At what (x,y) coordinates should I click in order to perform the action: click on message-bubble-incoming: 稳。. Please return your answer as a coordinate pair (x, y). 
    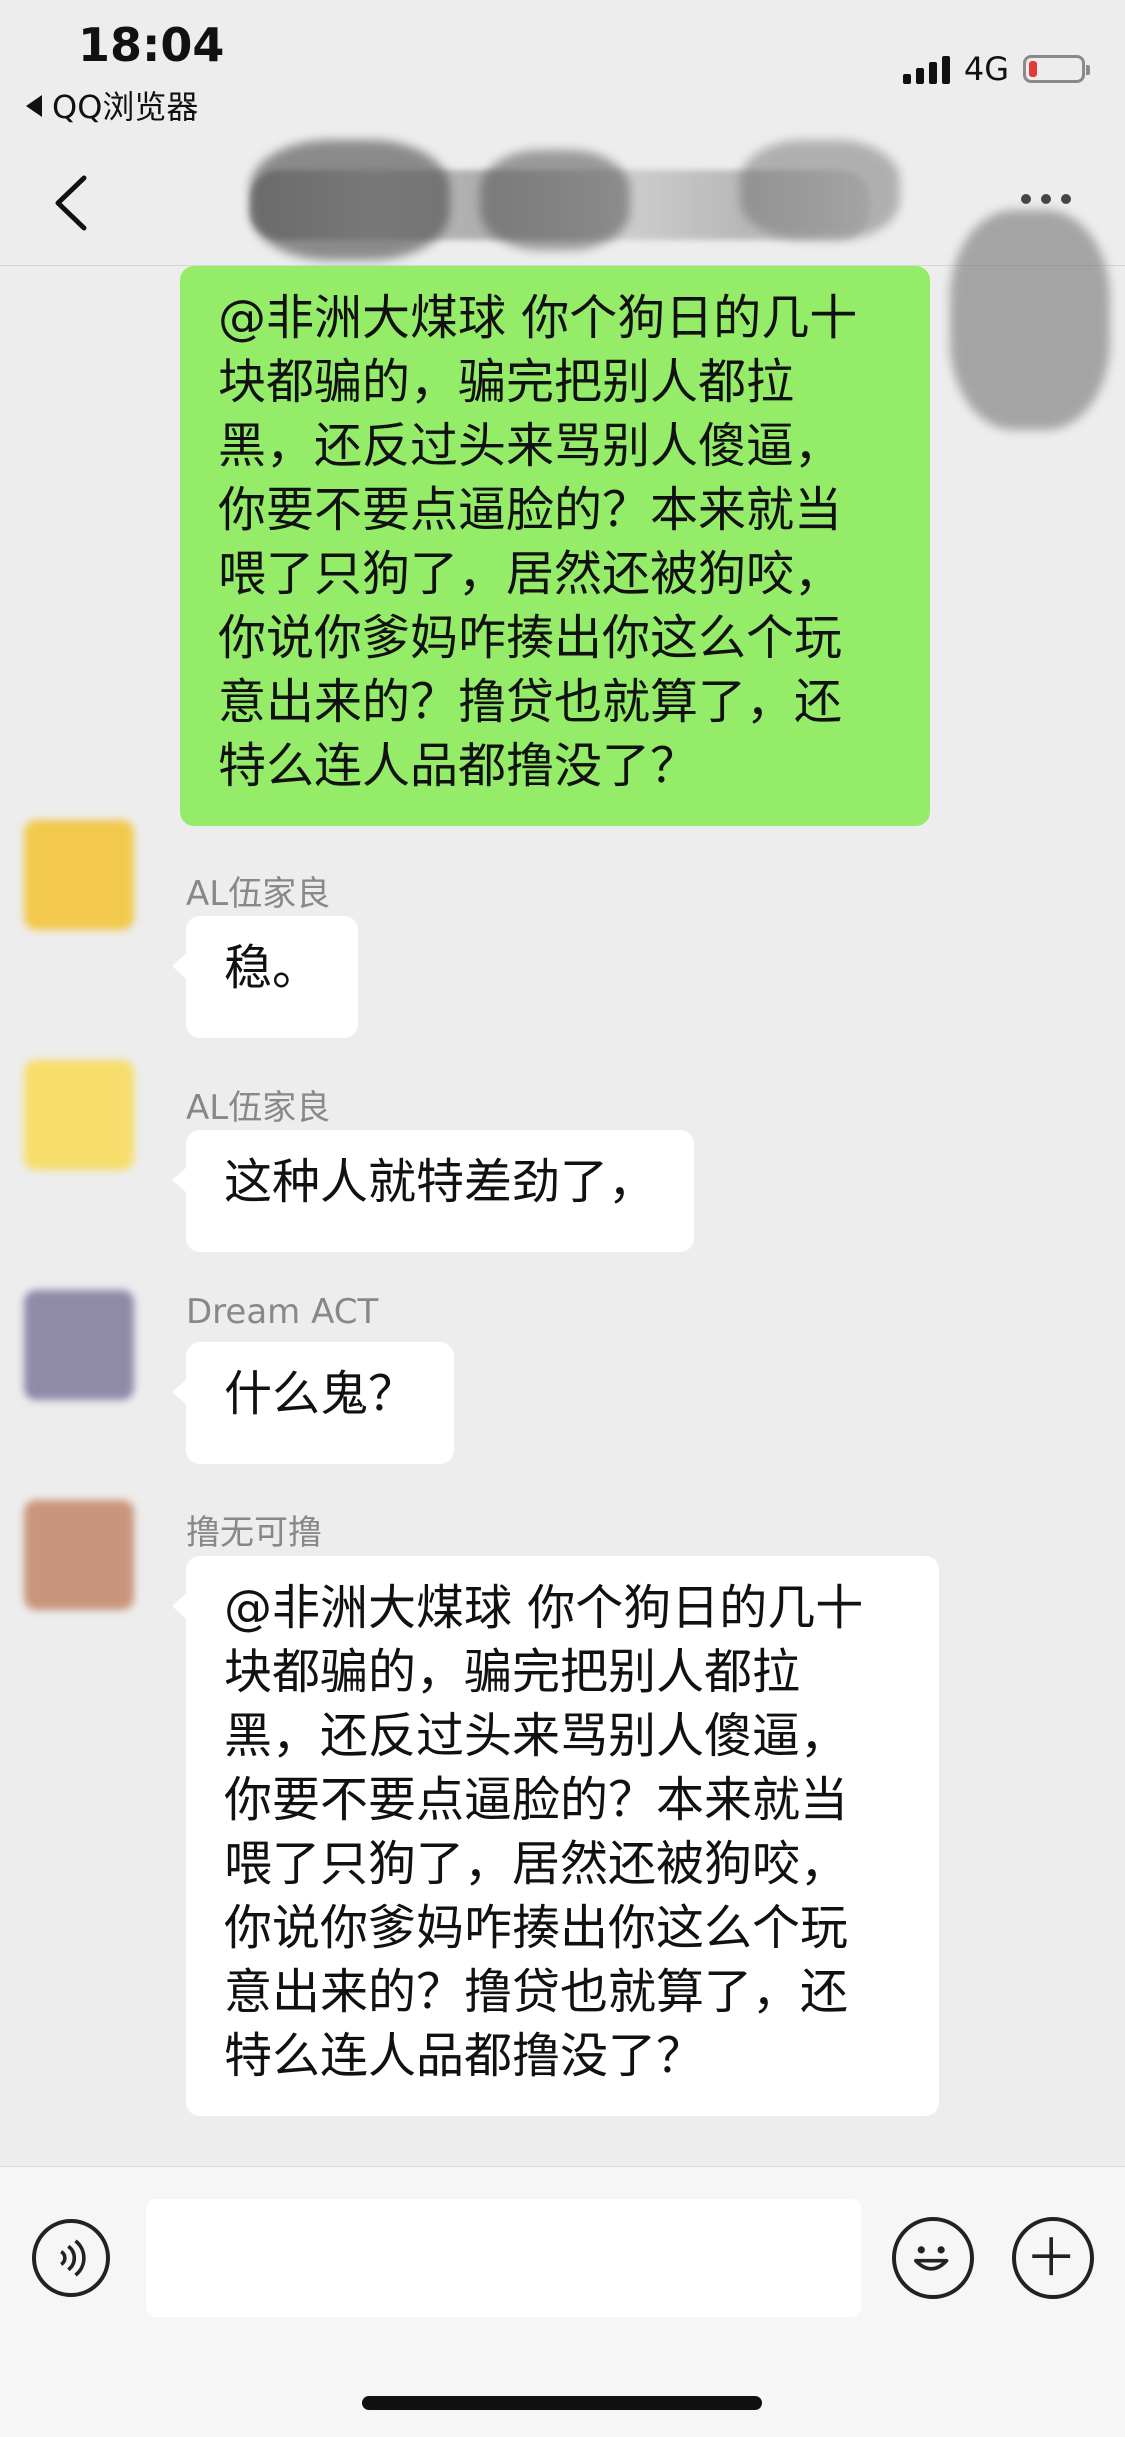
    Looking at the image, I should click on (265, 977).